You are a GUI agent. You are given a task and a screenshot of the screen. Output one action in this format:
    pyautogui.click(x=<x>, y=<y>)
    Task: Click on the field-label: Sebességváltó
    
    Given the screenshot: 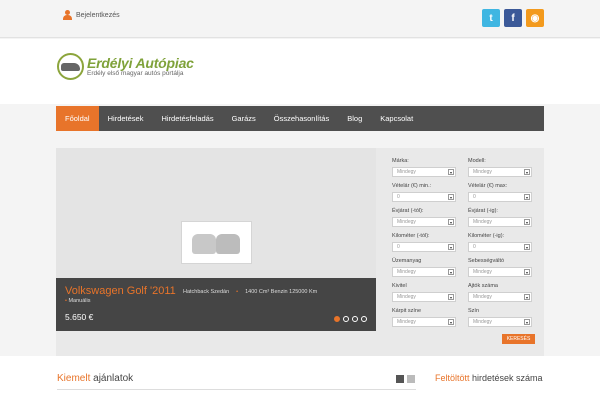 What is the action you would take?
    pyautogui.click(x=486, y=261)
    